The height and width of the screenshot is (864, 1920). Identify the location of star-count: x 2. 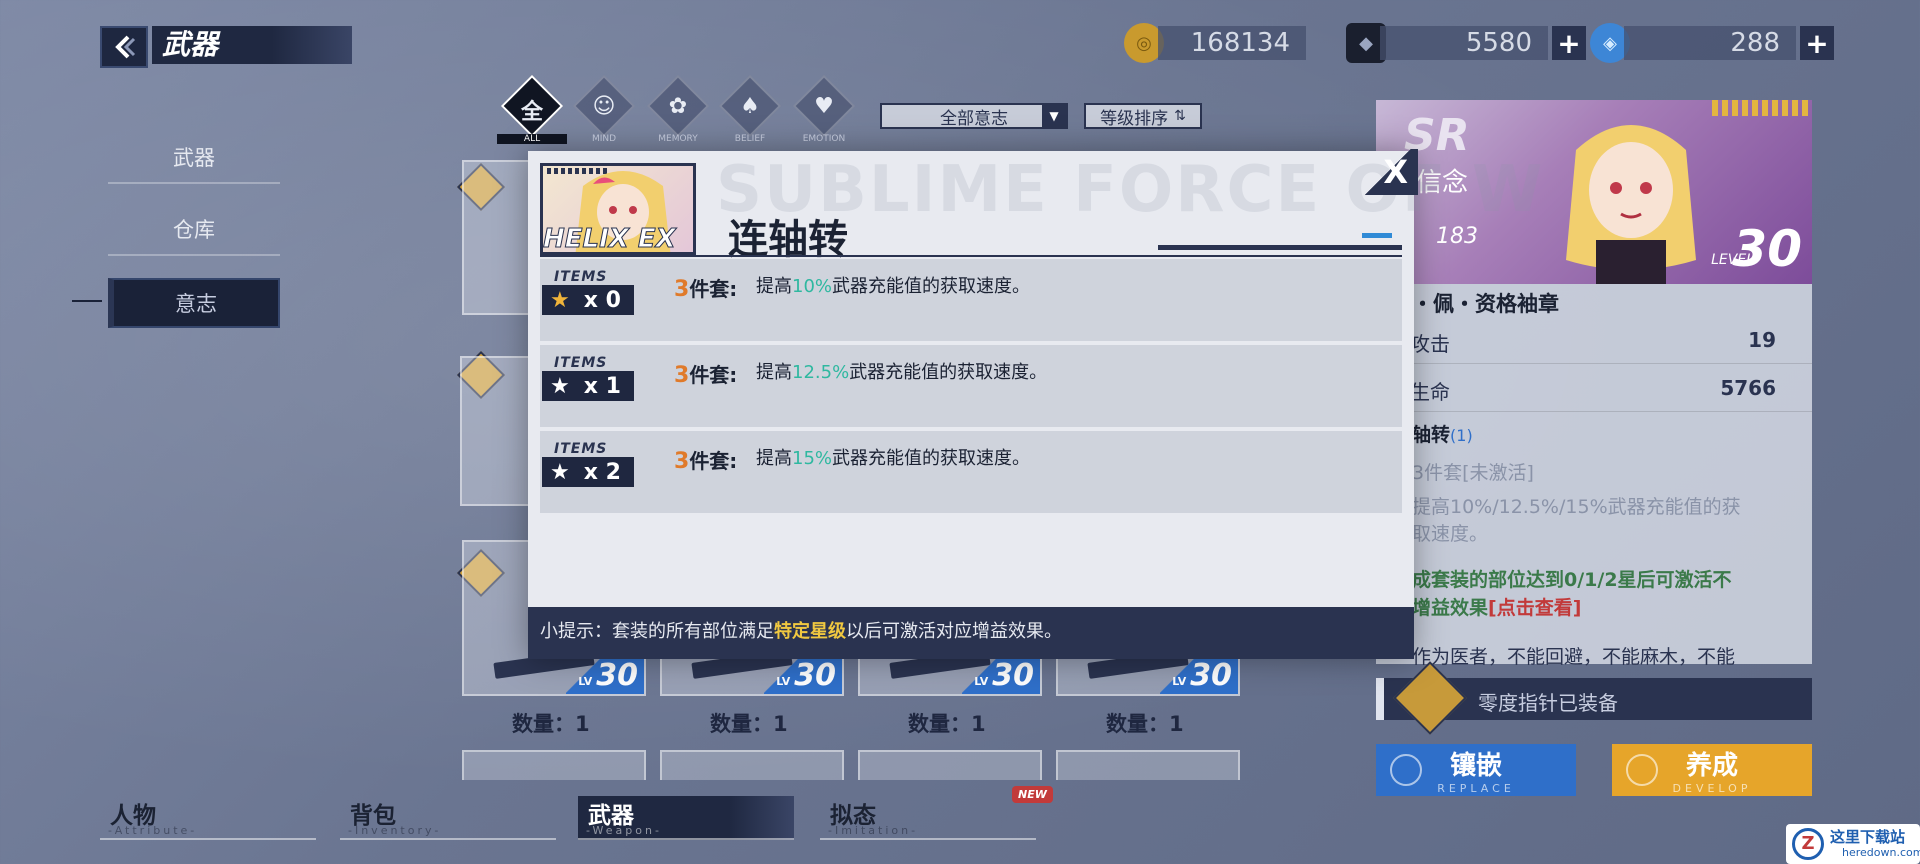
(602, 472).